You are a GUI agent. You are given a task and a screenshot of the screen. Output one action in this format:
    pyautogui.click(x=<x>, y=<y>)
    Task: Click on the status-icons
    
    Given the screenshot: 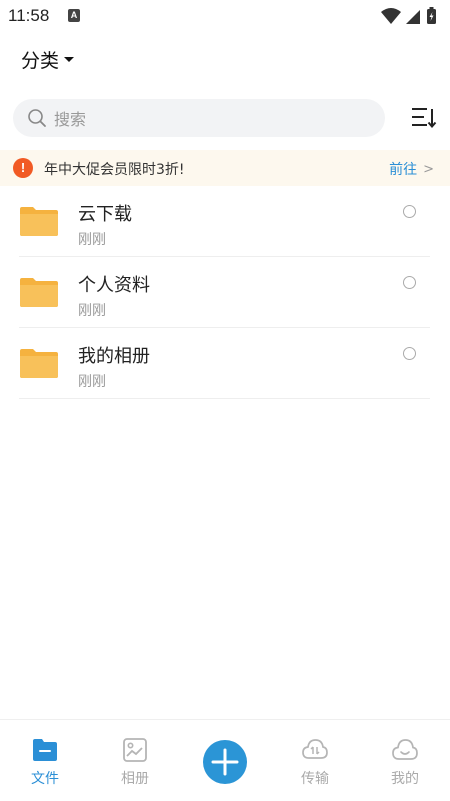 What is the action you would take?
    pyautogui.click(x=408, y=15)
    